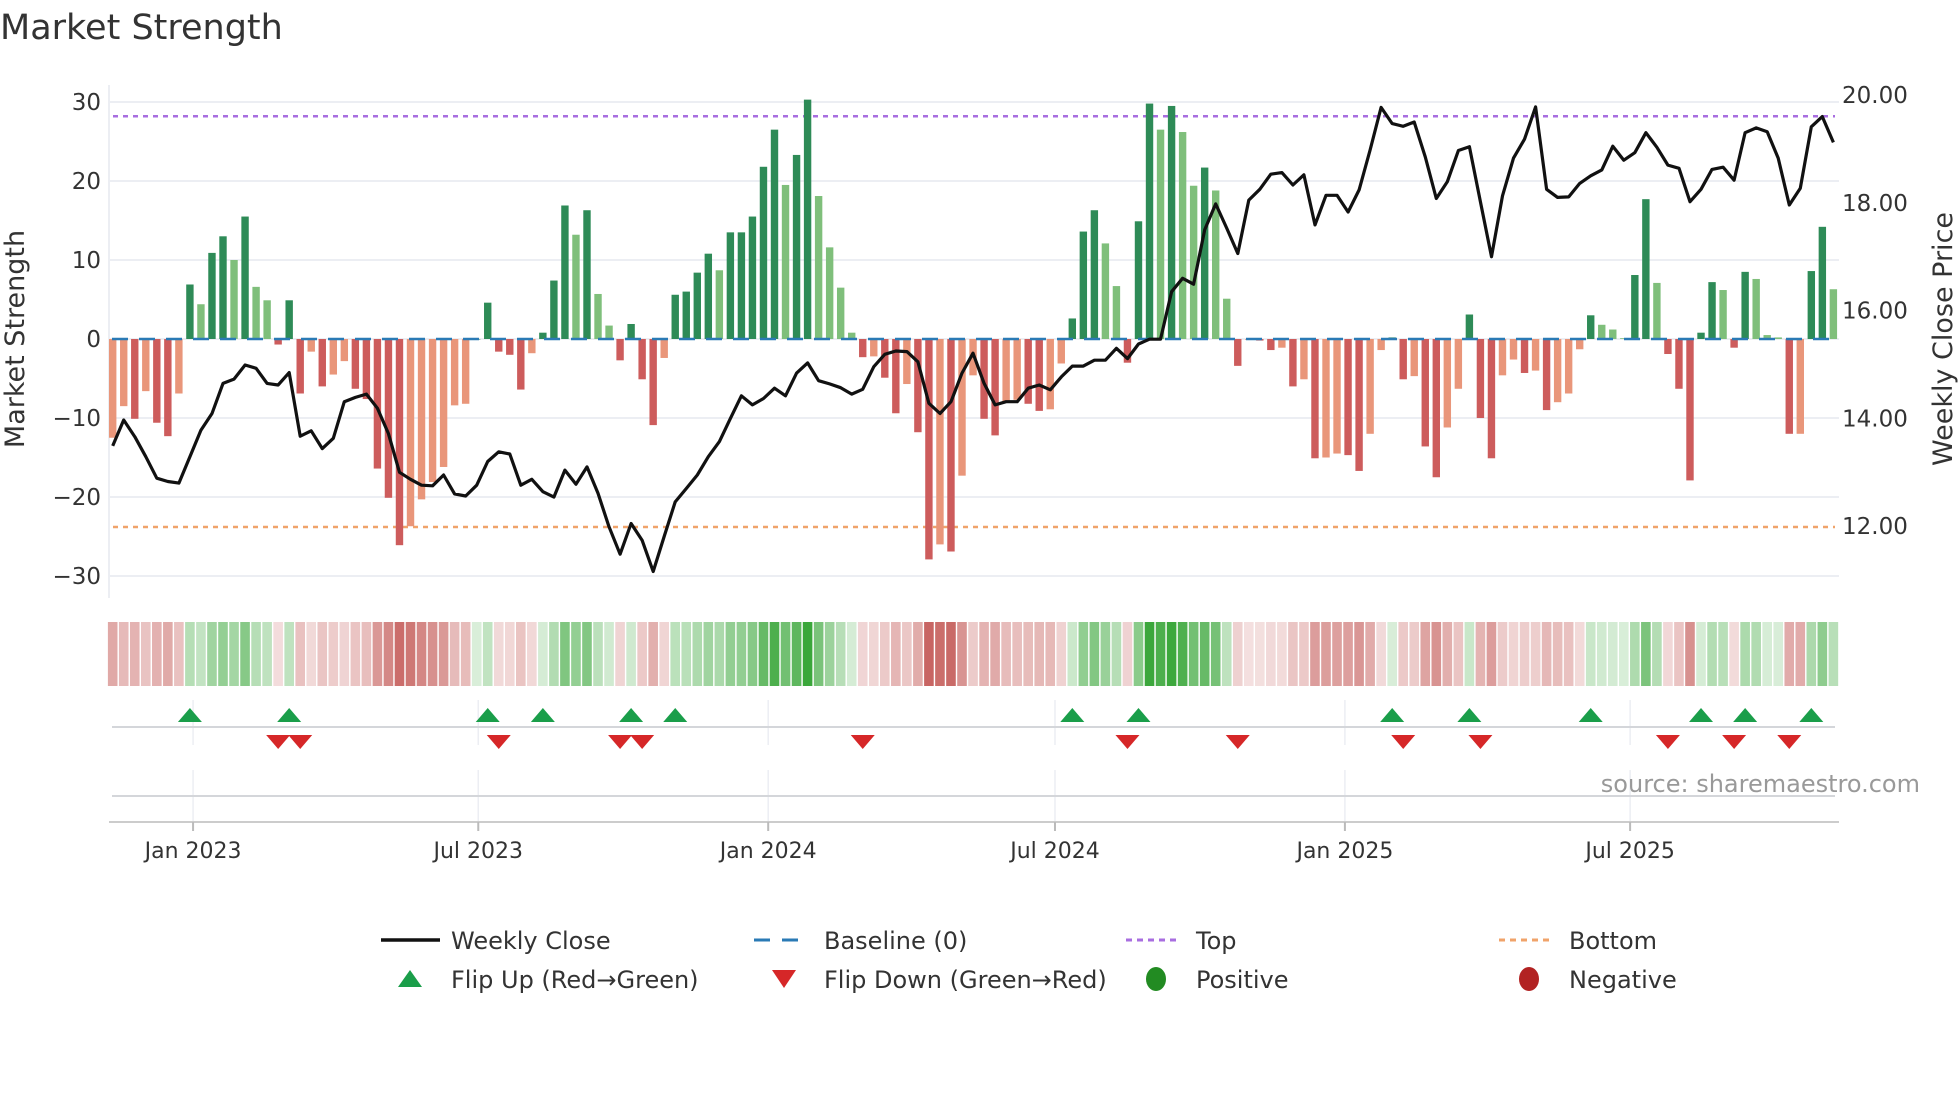 The width and height of the screenshot is (1960, 1102). What do you see at coordinates (939, 980) in the screenshot?
I see `legend-item: Flip Down (Green→Red)` at bounding box center [939, 980].